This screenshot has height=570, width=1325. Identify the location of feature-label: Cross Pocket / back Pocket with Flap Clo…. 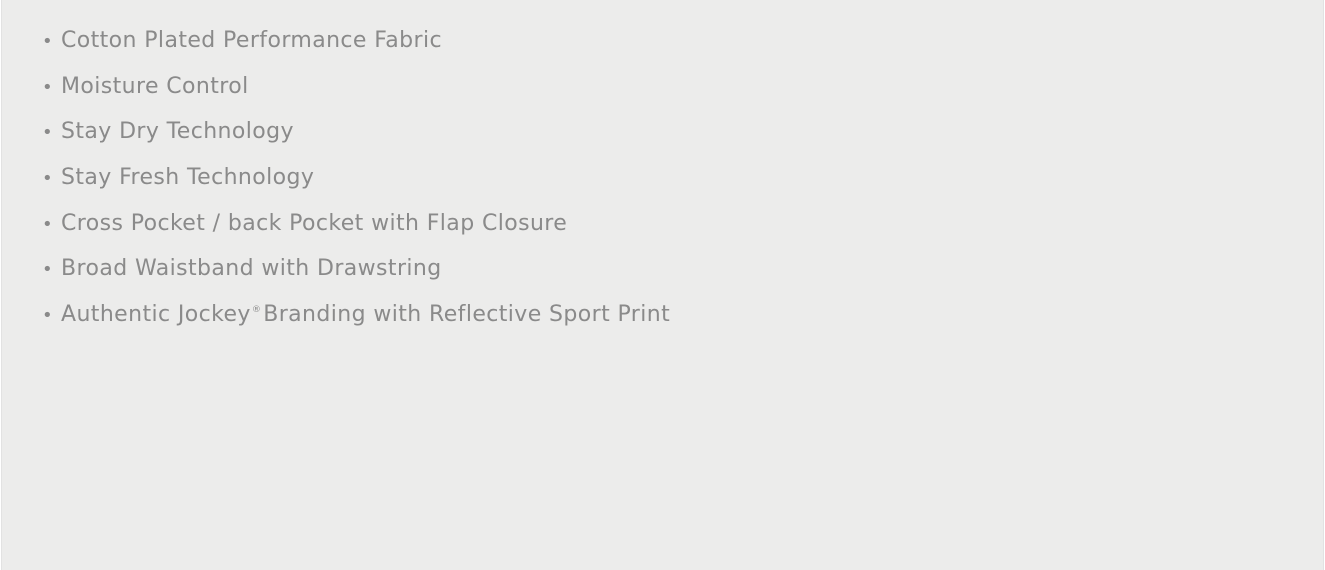
(314, 223).